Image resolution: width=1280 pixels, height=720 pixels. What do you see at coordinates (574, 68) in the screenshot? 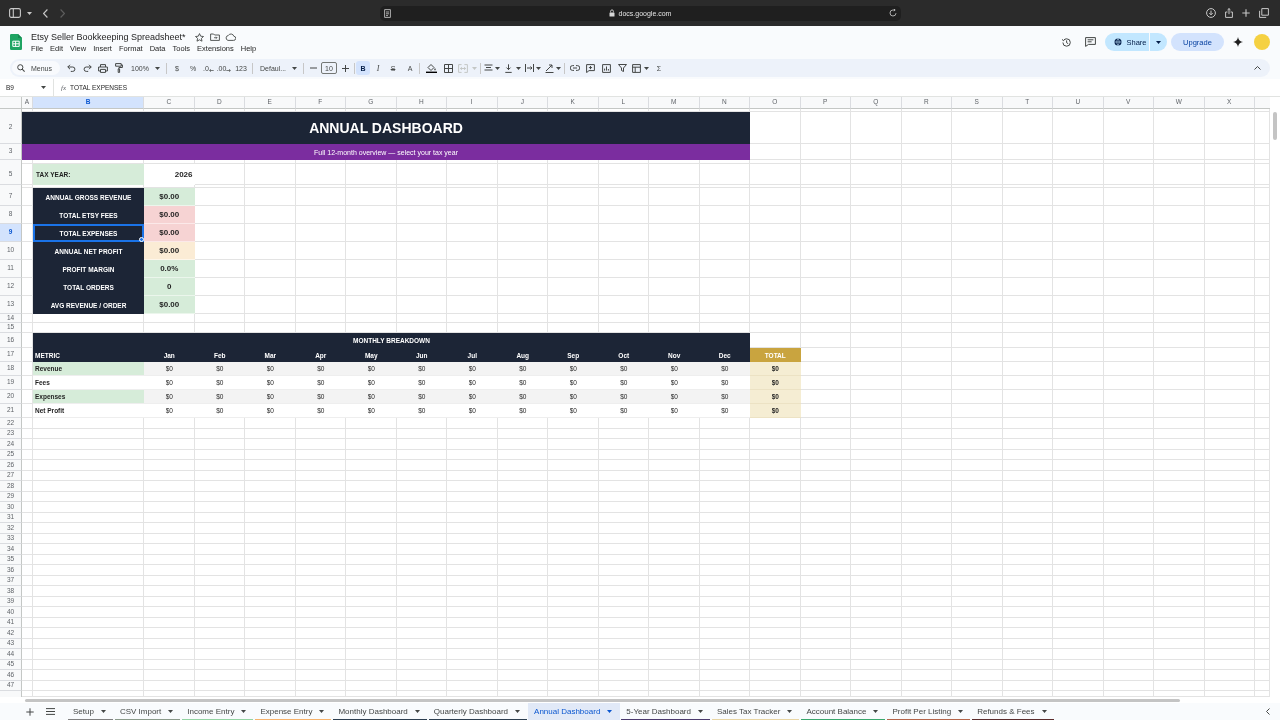
I see `link-icon` at bounding box center [574, 68].